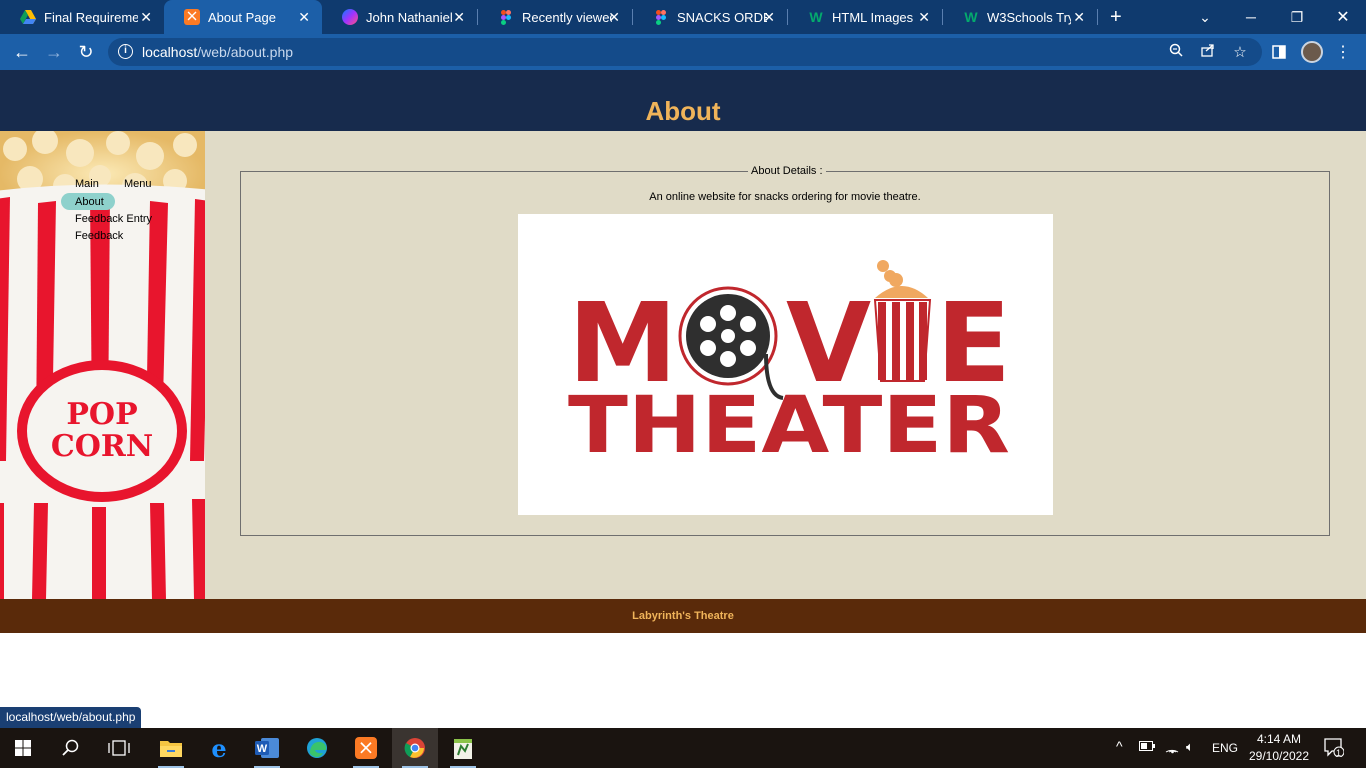 This screenshot has width=1366, height=768. Describe the element at coordinates (119, 748) in the screenshot. I see `task-view-icon` at that location.